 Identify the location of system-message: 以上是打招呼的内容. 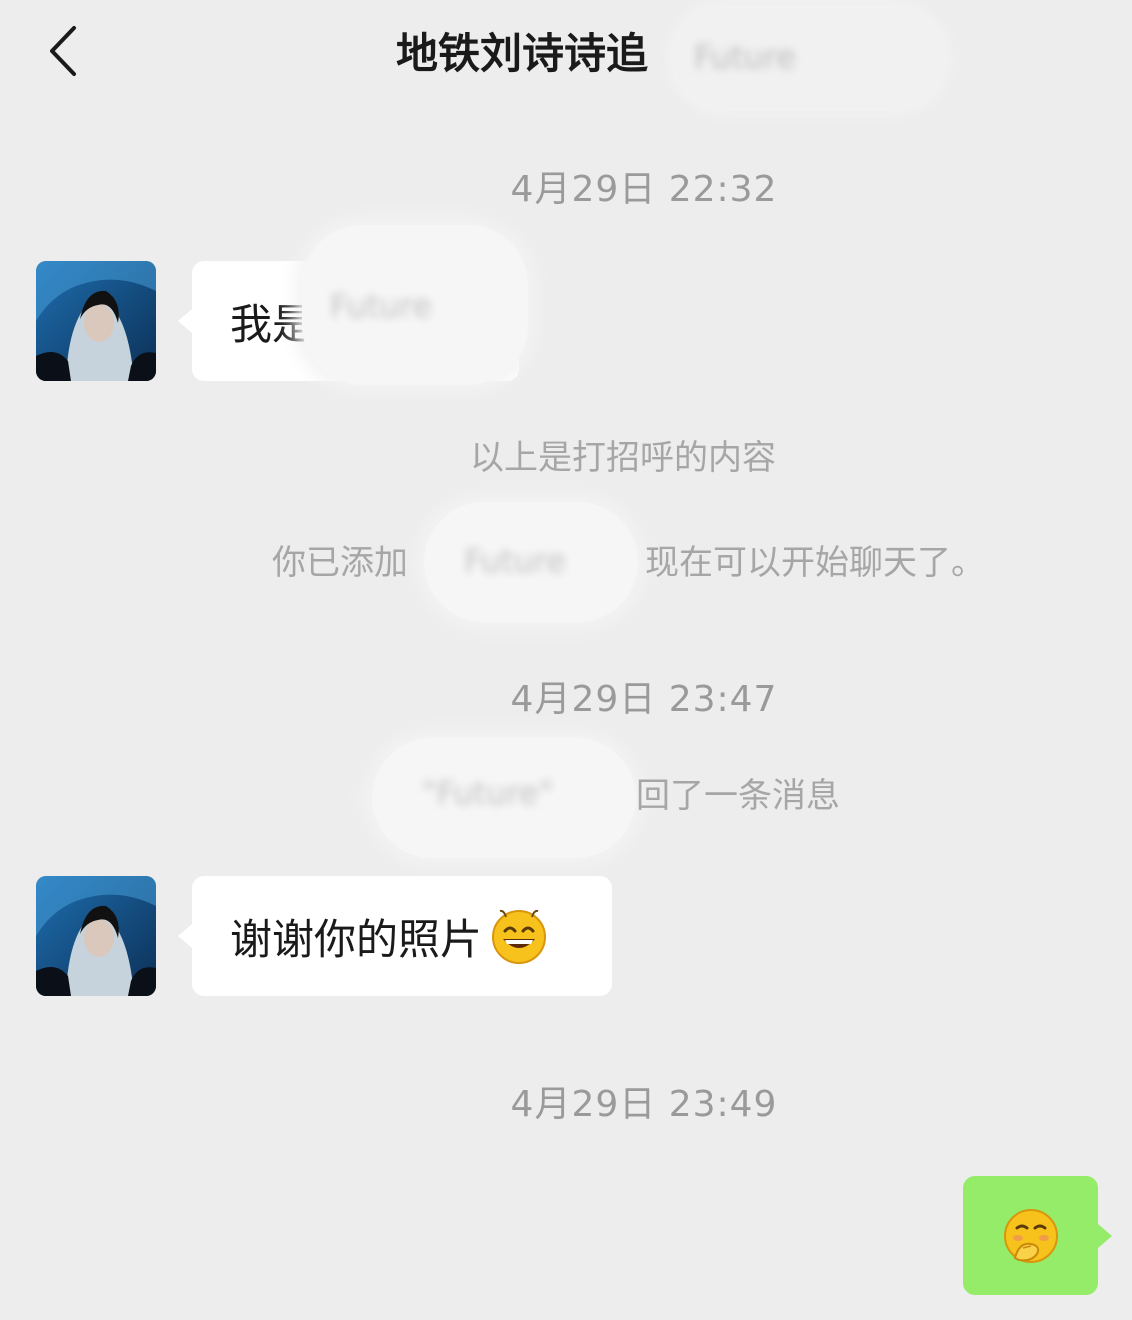
(623, 458).